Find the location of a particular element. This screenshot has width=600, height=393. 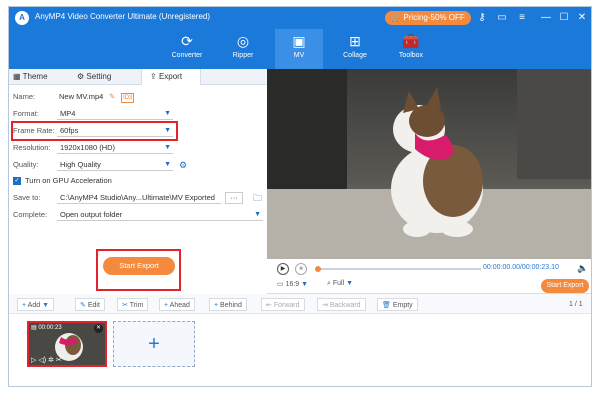

grid-icon: ▦ is located at coordinates (17, 76).